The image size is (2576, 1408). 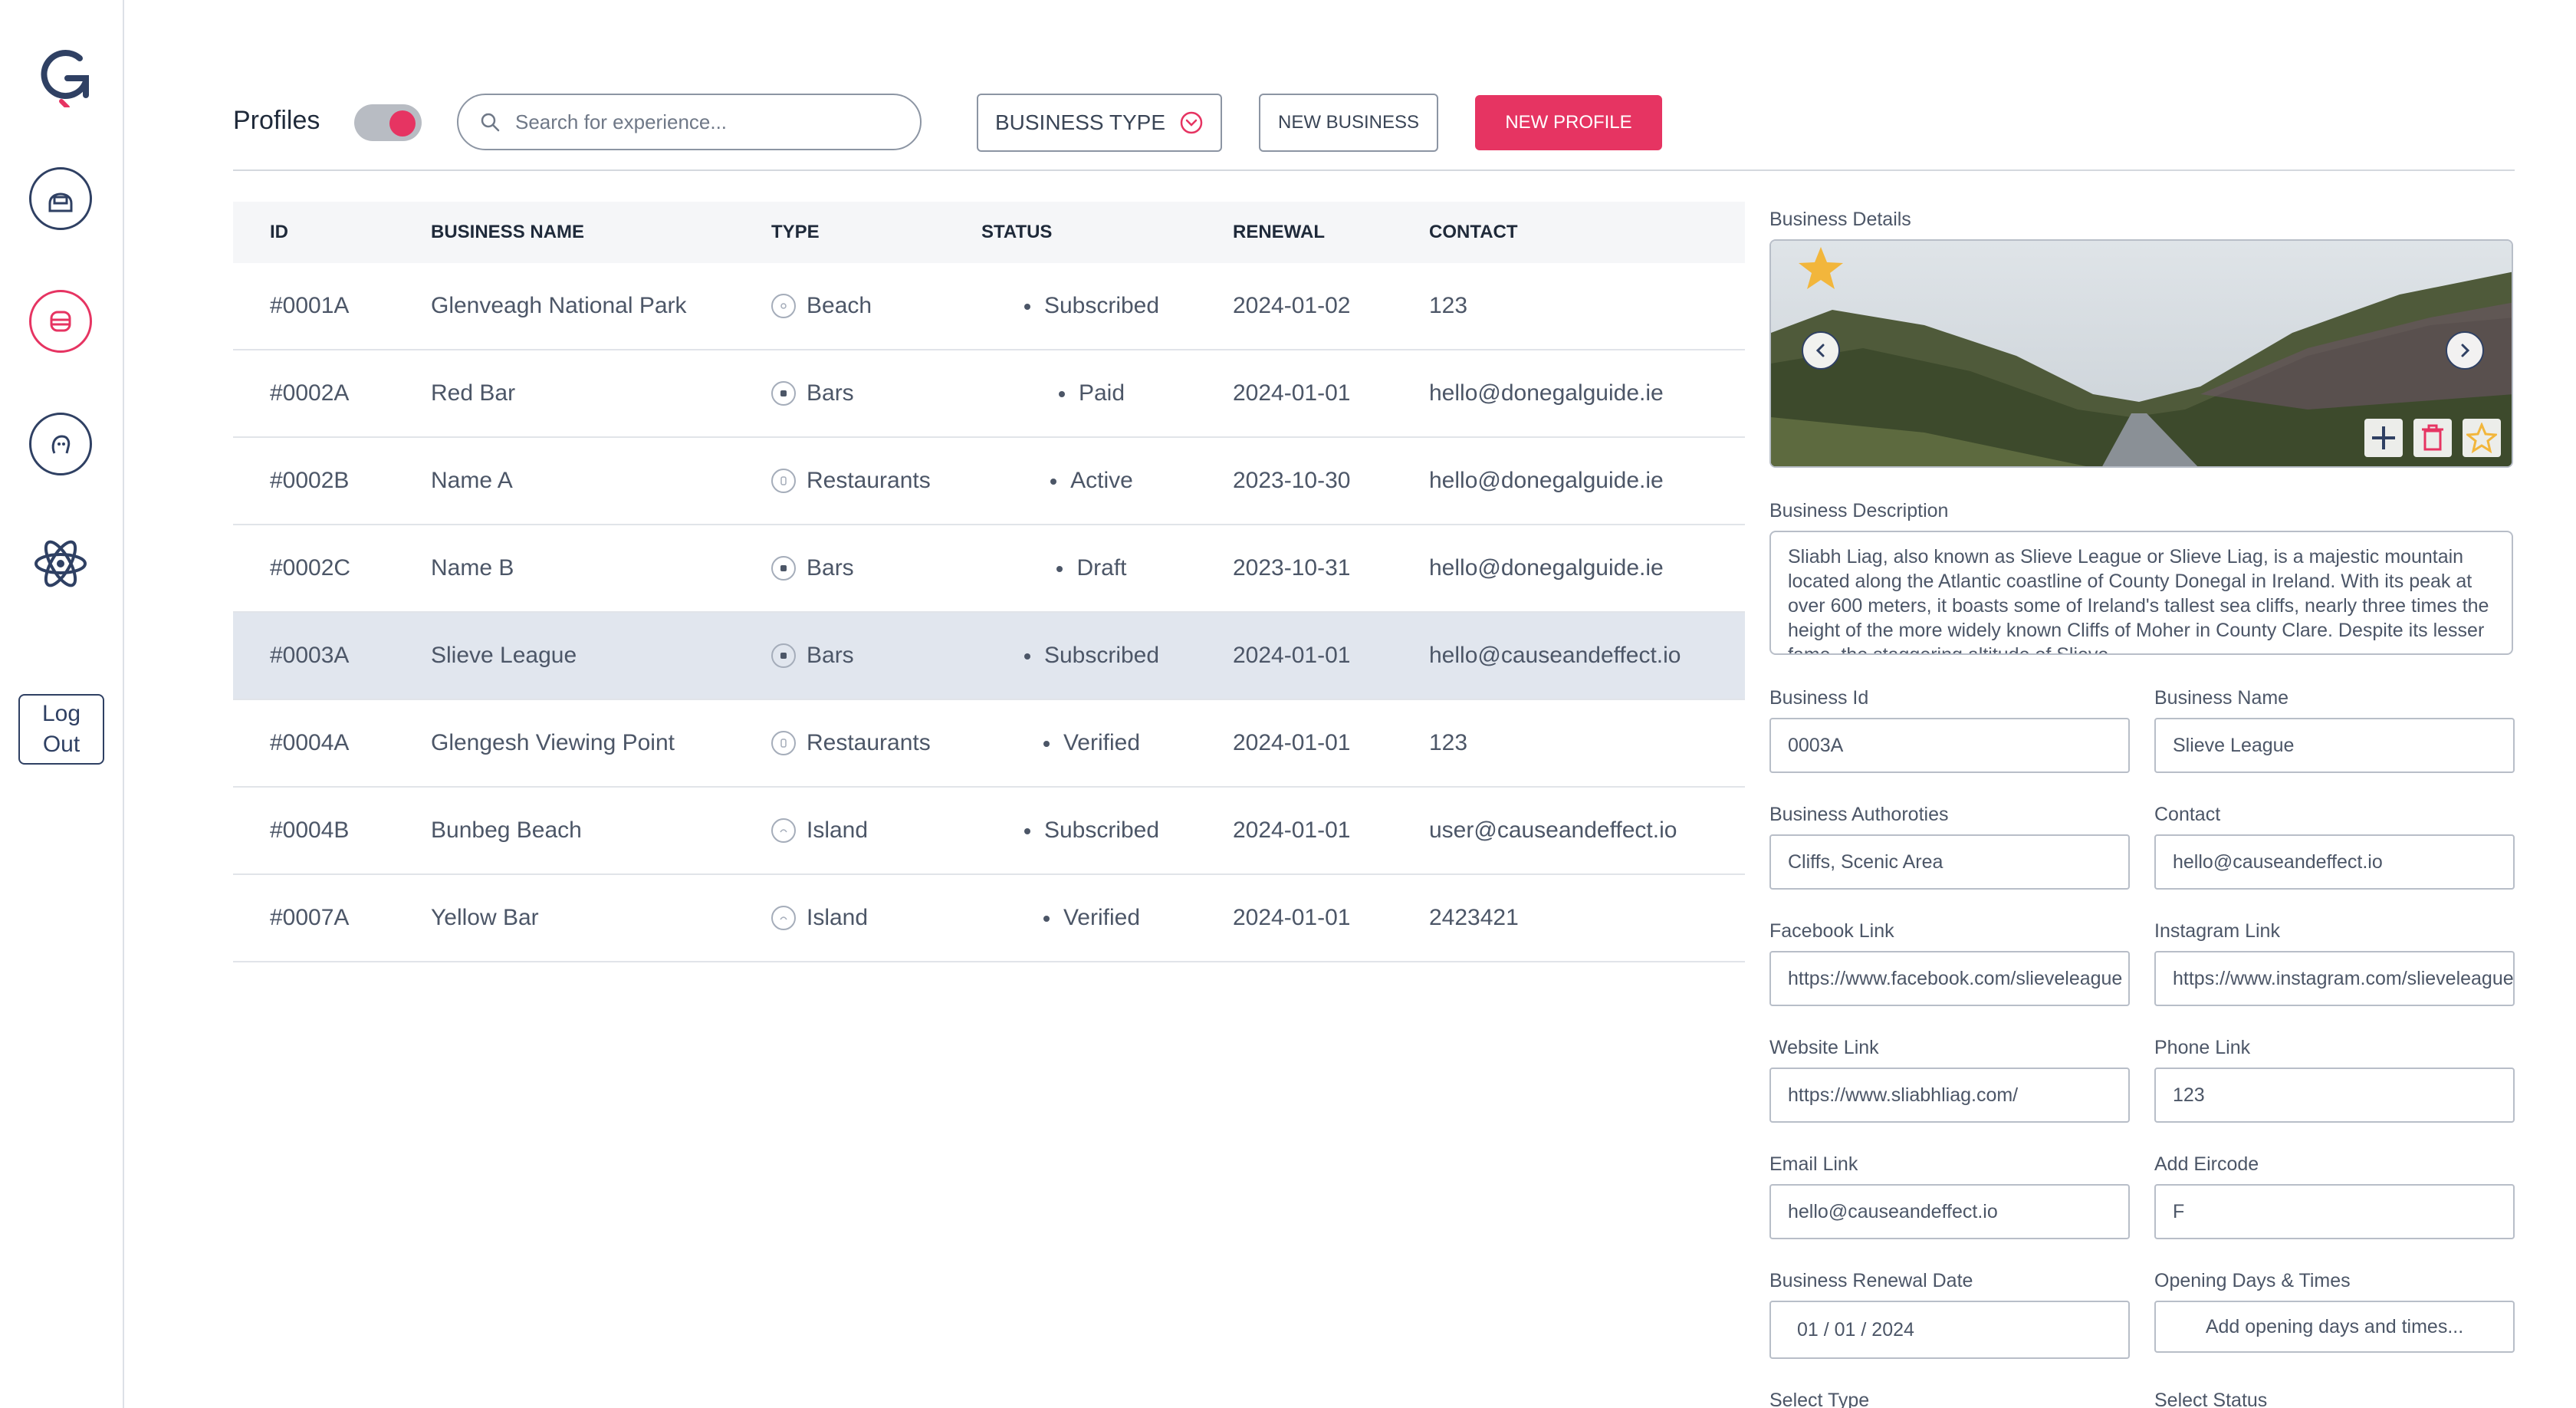 I want to click on column-header-name: BUSINESS NAME, so click(x=564, y=232).